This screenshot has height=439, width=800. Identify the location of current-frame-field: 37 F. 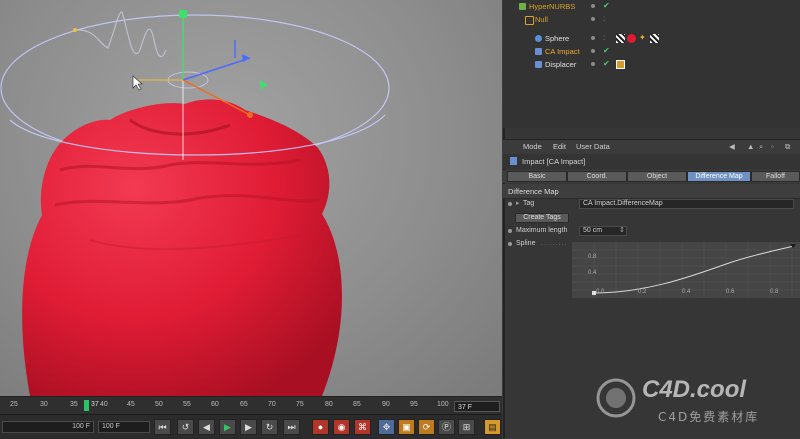
(477, 406).